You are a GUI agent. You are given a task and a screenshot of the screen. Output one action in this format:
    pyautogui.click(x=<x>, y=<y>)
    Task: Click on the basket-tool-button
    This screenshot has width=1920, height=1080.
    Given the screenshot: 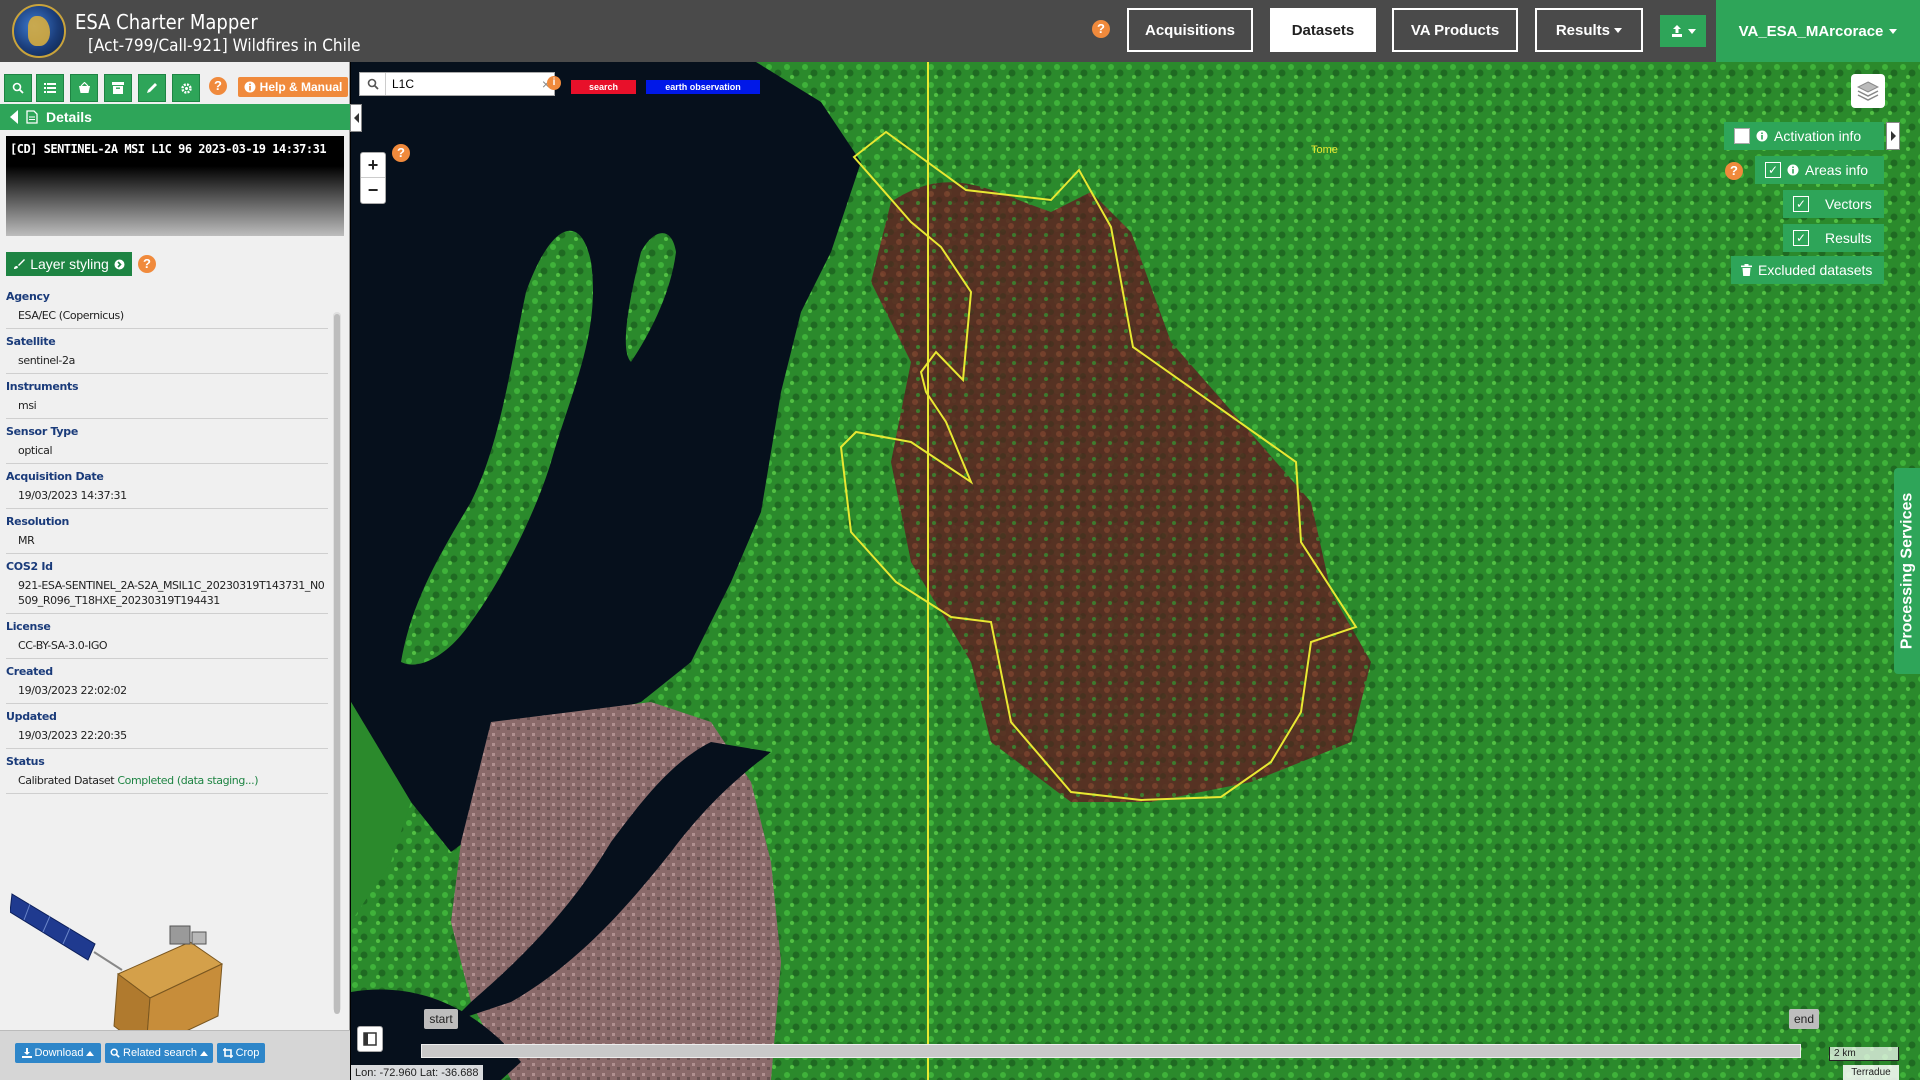 What is the action you would take?
    pyautogui.click(x=84, y=88)
    